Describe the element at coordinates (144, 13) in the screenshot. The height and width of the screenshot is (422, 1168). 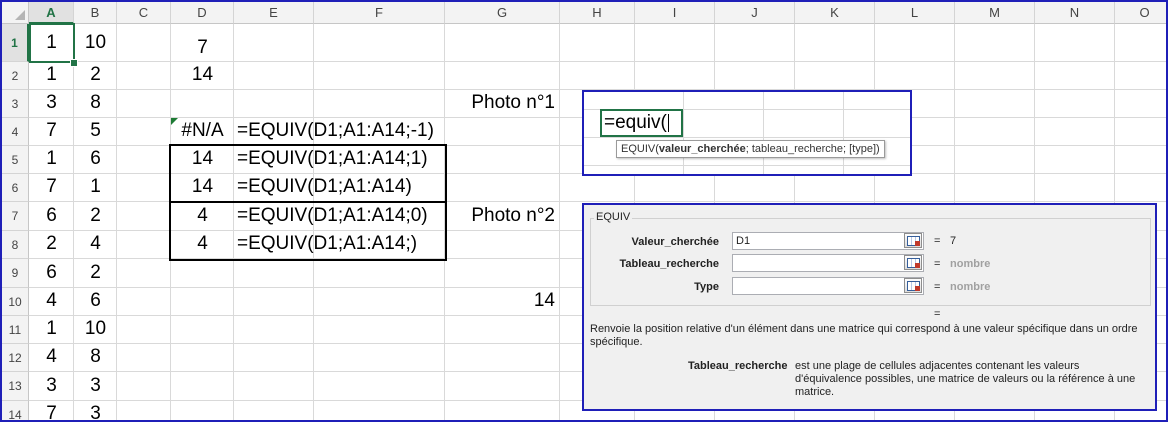
I see `column-header-c: C` at that location.